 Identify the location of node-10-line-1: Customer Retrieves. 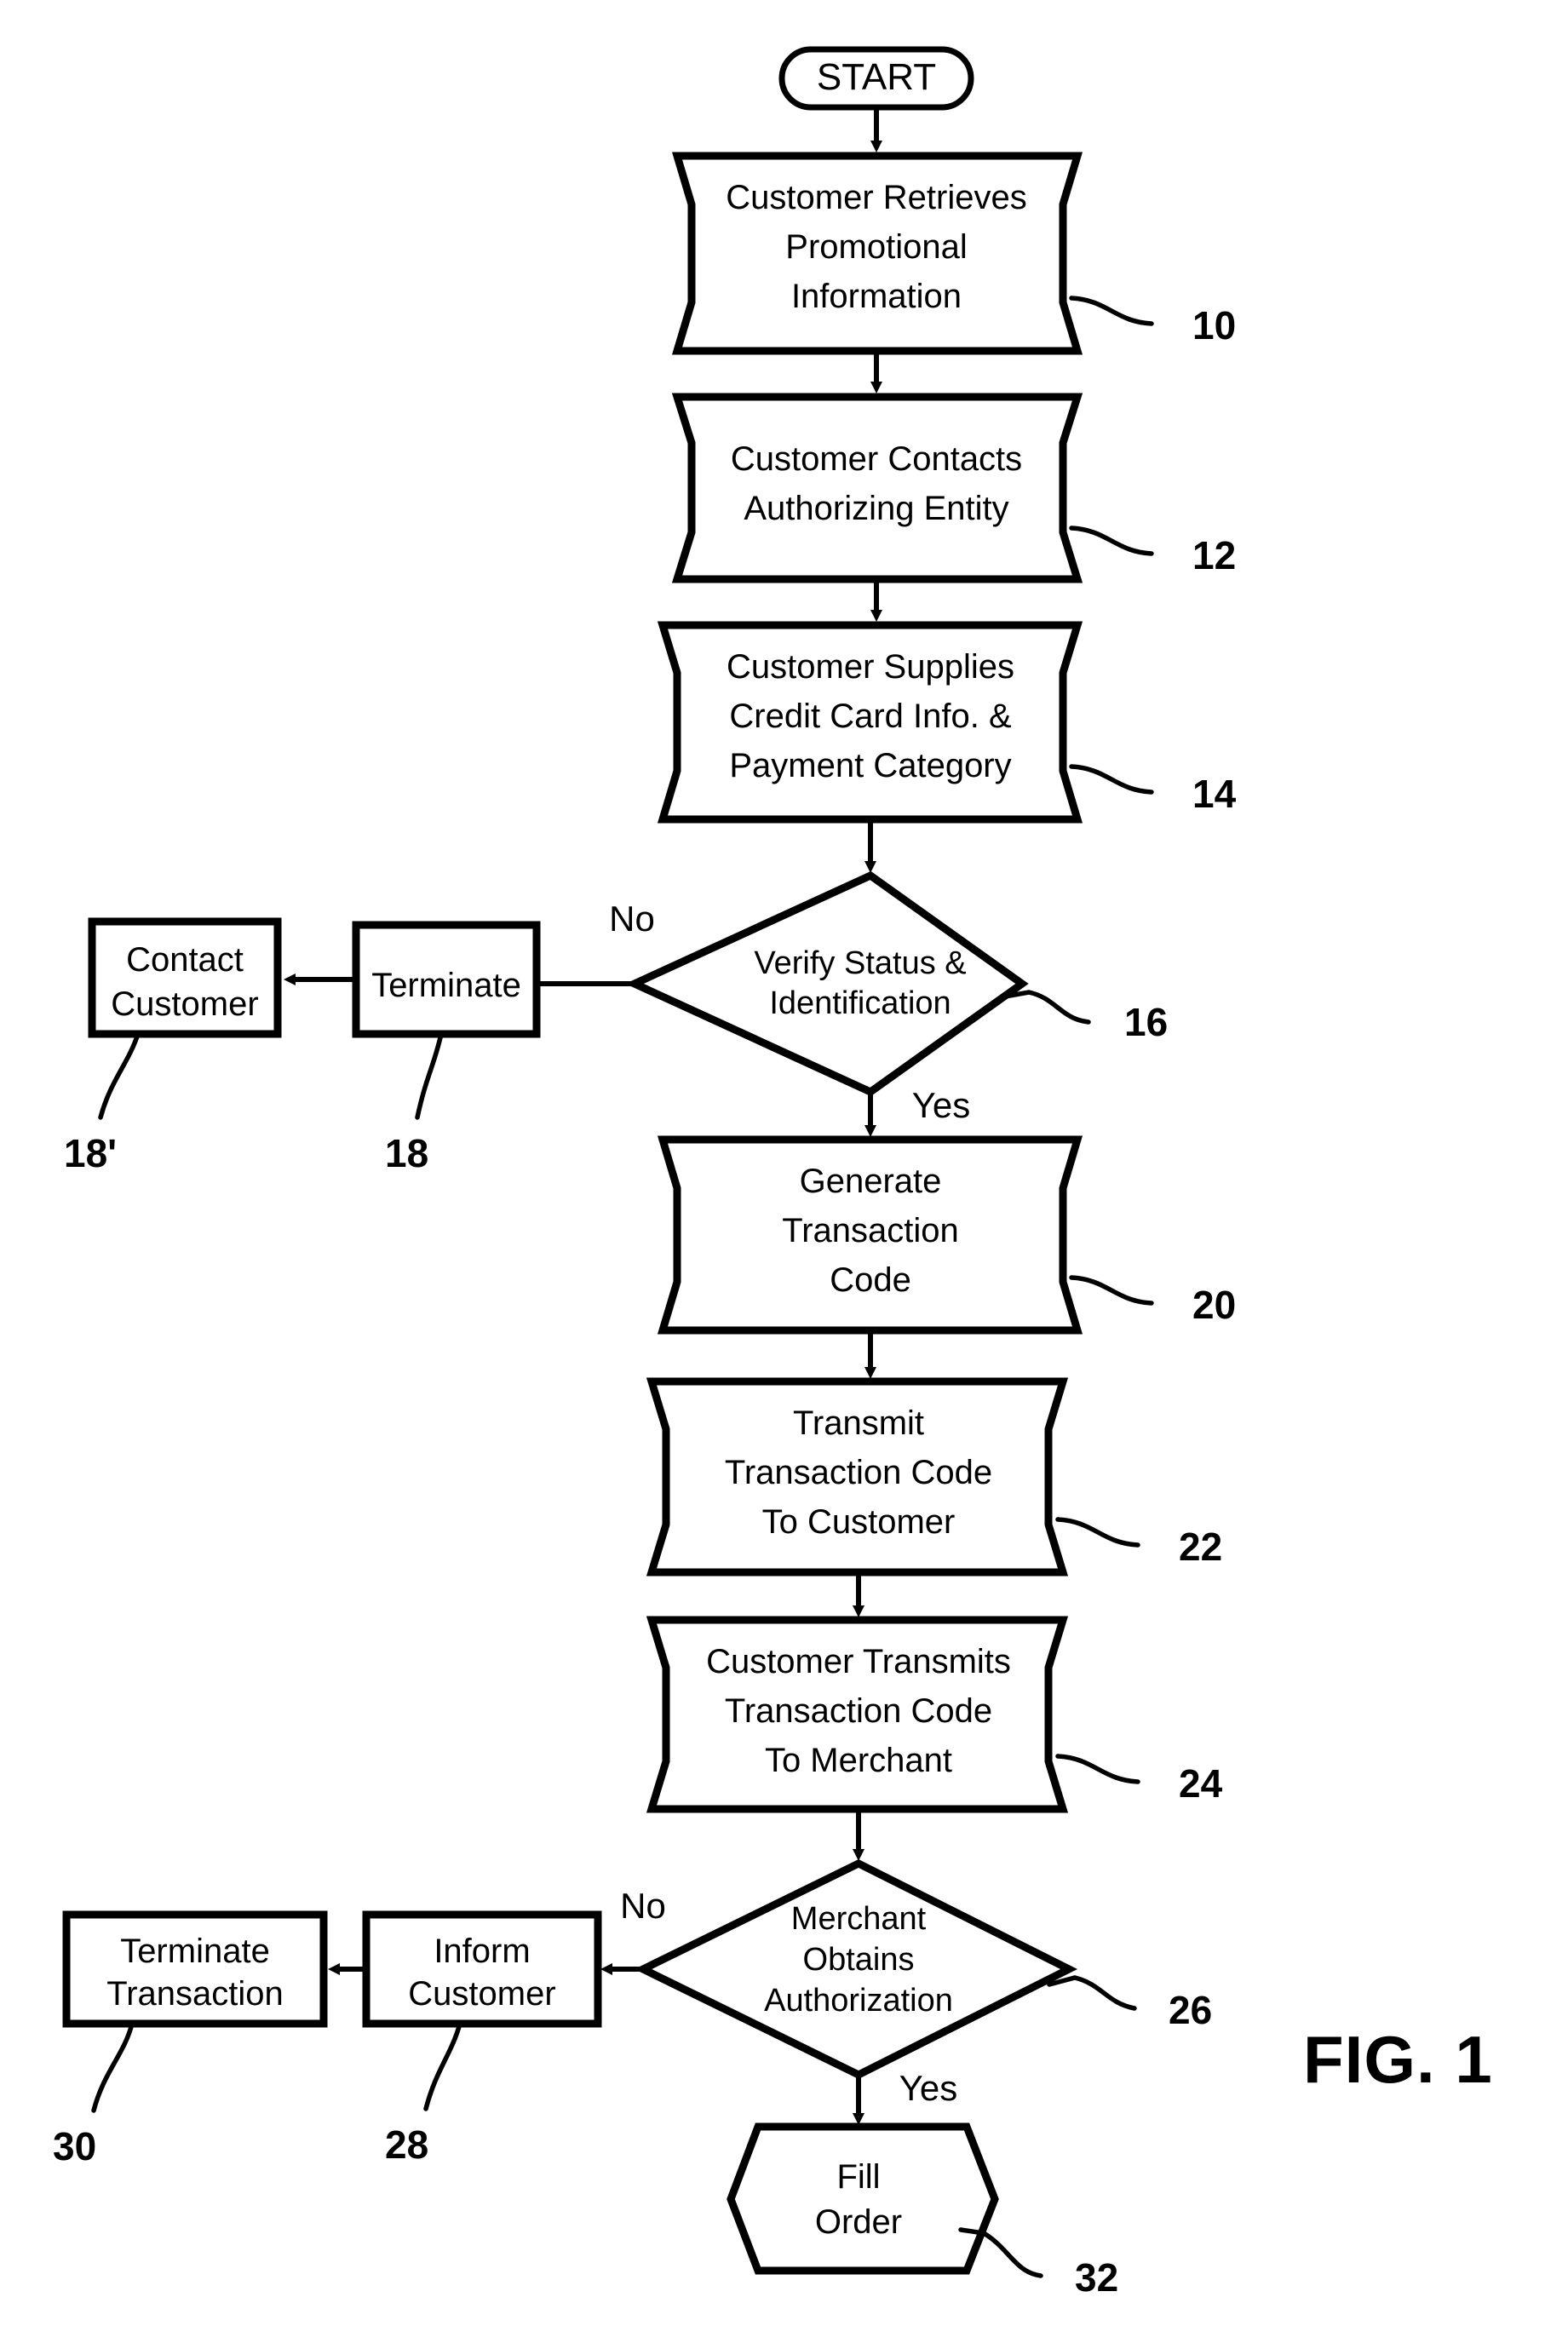
(876, 197).